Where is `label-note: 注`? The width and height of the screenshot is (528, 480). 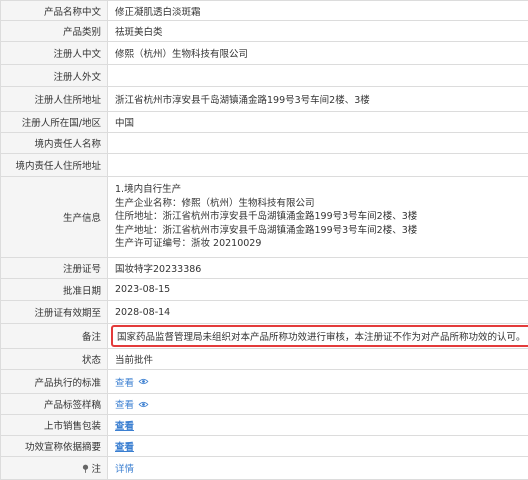
label-note: 注 is located at coordinates (54, 468).